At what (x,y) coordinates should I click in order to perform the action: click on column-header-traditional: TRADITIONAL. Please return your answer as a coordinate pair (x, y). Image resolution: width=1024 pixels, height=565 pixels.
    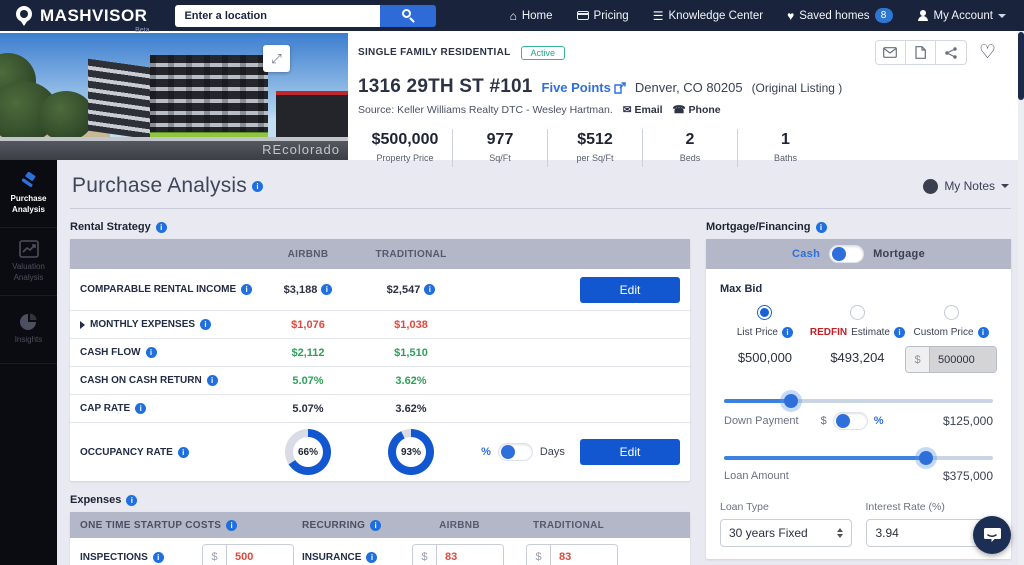
    Looking at the image, I should click on (411, 254).